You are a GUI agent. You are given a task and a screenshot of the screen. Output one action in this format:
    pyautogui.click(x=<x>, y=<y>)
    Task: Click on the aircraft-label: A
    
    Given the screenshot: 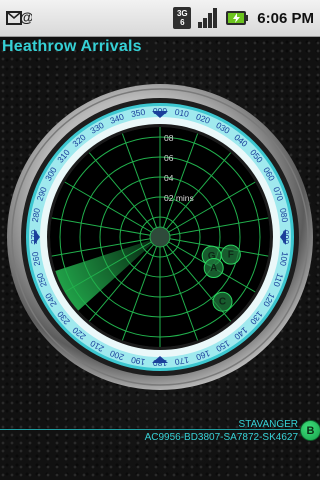 What is the action you would take?
    pyautogui.click(x=213, y=268)
    